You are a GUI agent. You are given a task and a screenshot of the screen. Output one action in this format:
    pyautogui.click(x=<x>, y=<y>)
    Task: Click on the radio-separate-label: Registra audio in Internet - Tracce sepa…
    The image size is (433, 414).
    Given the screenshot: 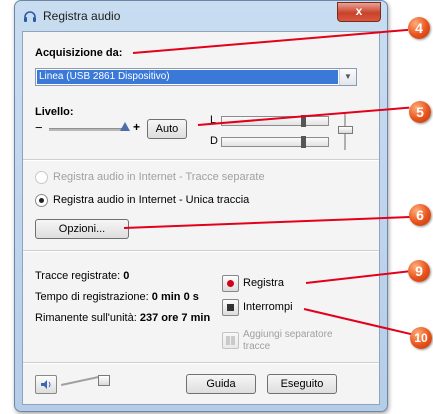 What is the action you would take?
    pyautogui.click(x=159, y=177)
    